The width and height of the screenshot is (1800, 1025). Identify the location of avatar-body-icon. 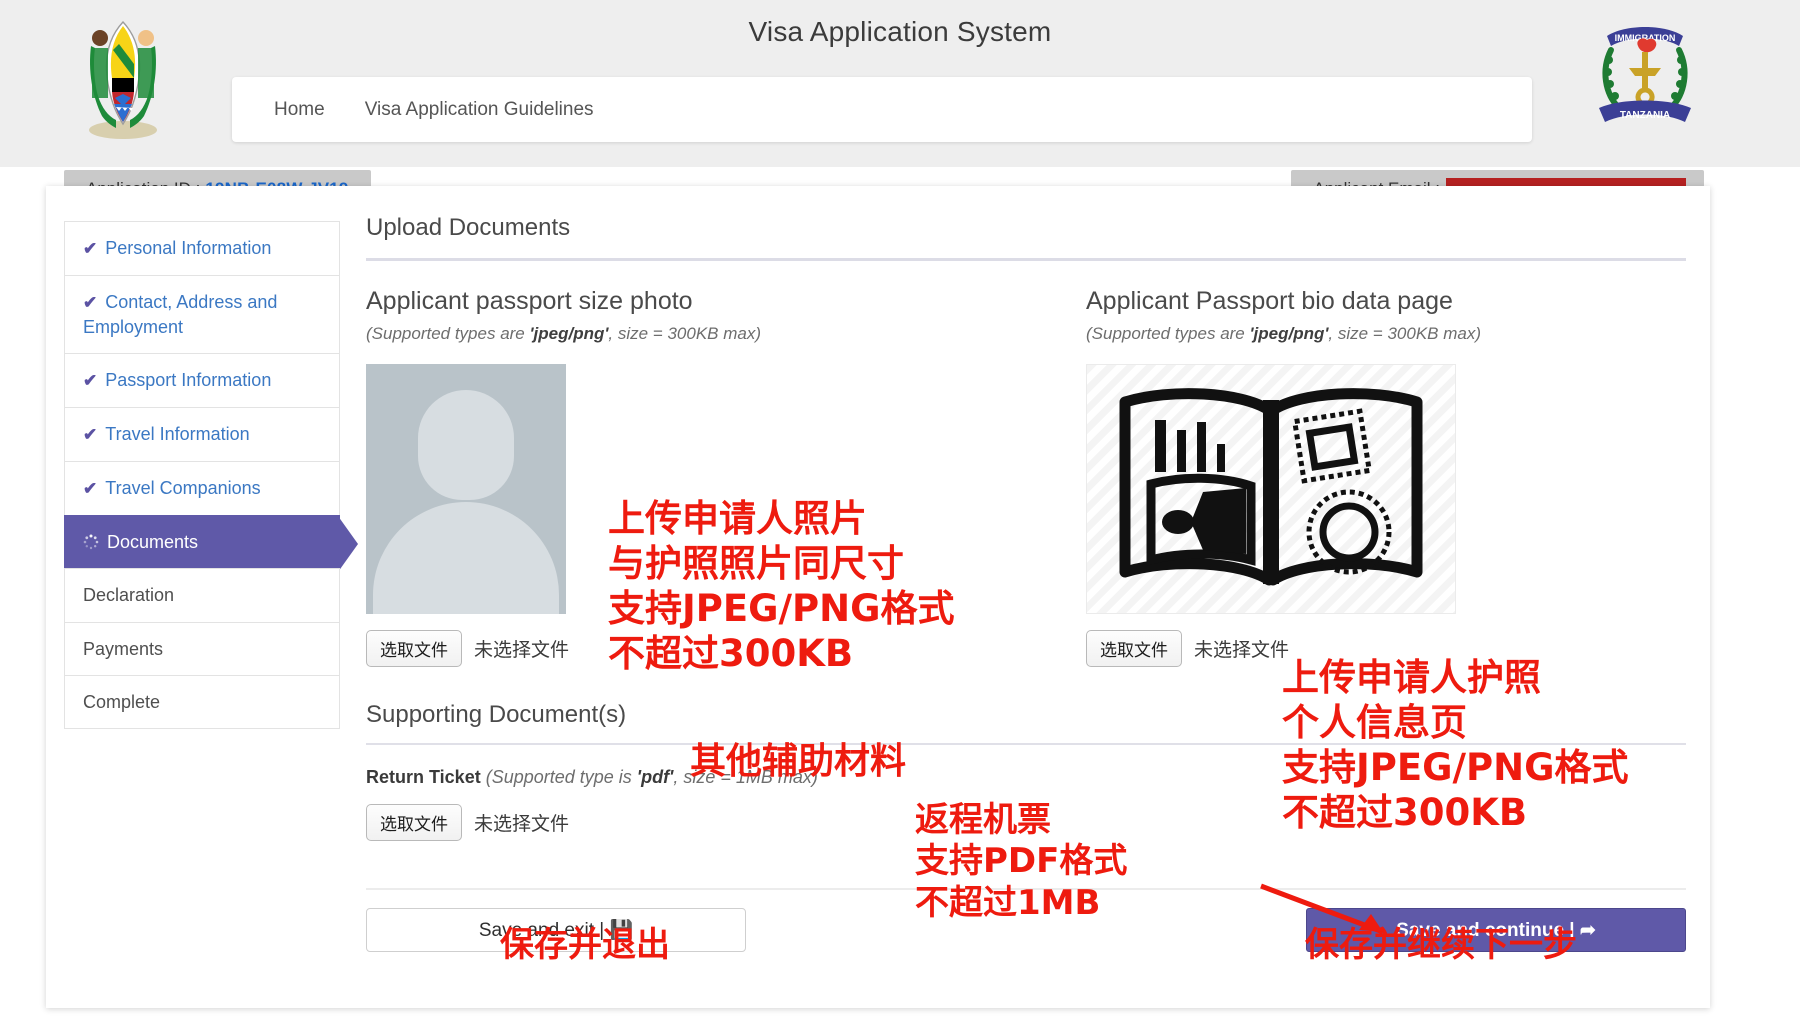
(466, 558).